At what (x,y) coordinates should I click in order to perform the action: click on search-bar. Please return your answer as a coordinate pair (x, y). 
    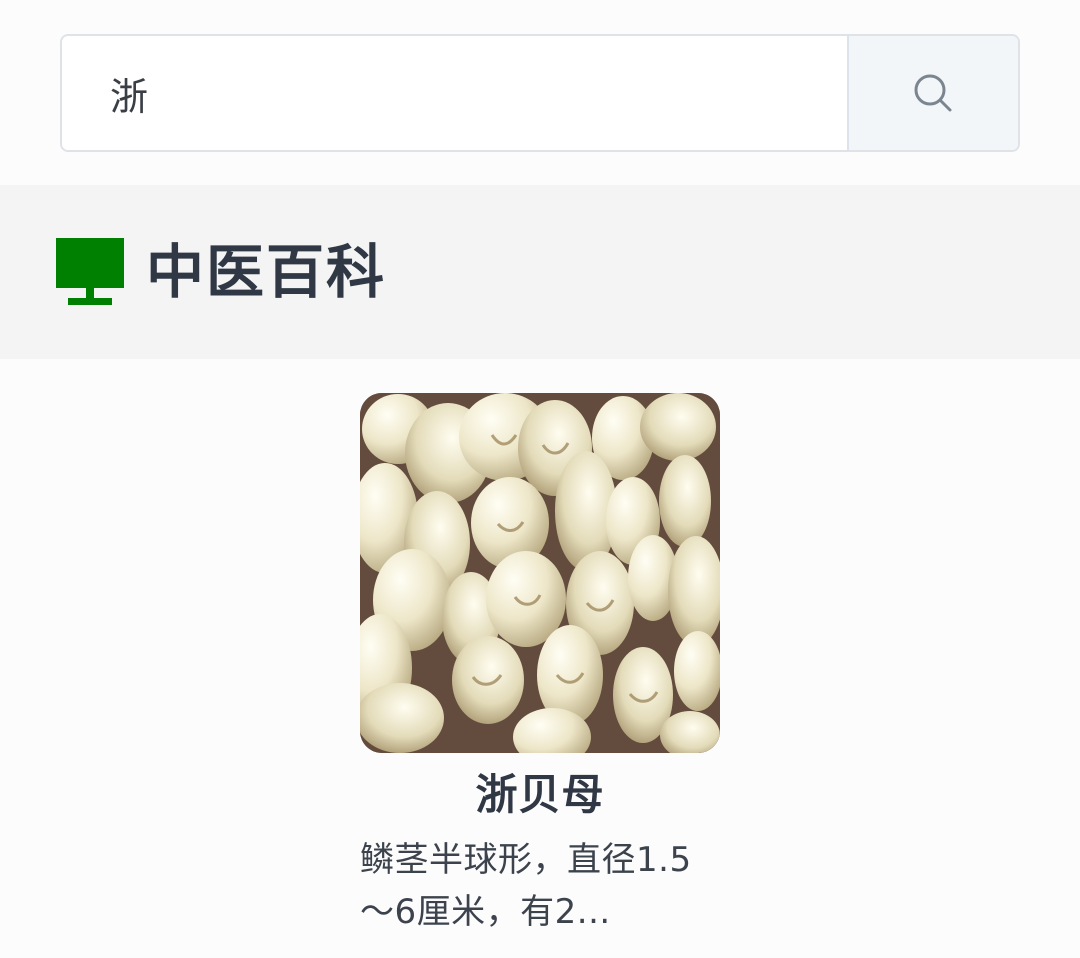
    Looking at the image, I should click on (540, 93).